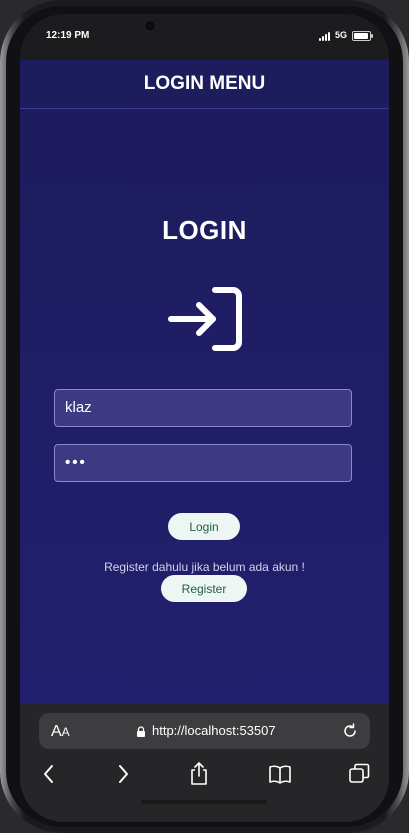 The width and height of the screenshot is (409, 833). What do you see at coordinates (203, 408) in the screenshot?
I see `username-input: klaz` at bounding box center [203, 408].